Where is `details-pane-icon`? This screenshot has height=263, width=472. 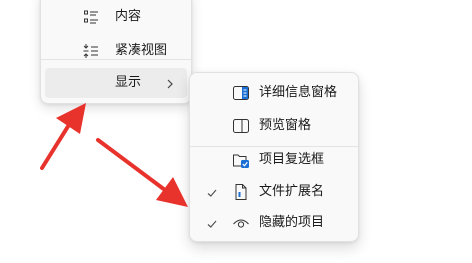 details-pane-icon is located at coordinates (241, 93).